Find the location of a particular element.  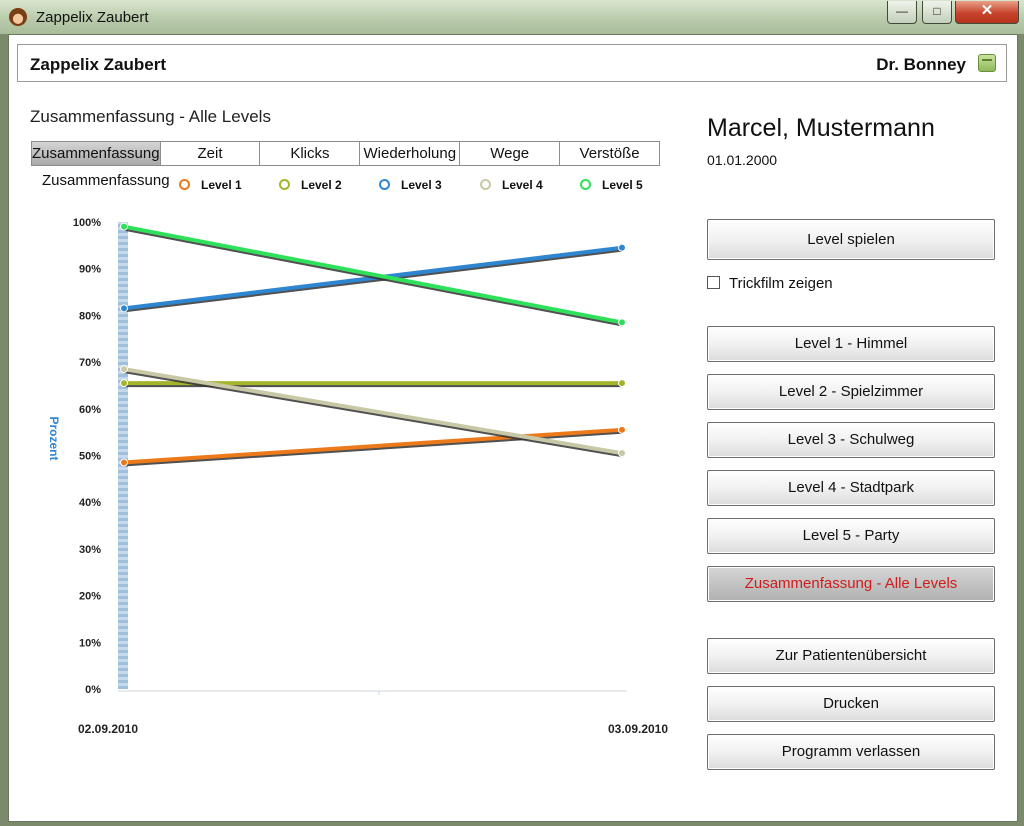

close-button: ✕ is located at coordinates (987, 12).